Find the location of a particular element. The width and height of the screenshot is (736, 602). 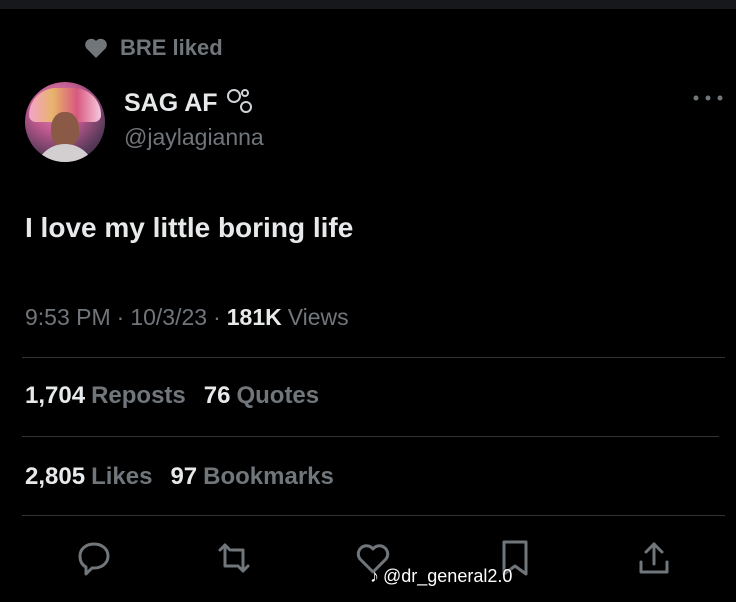

likes-label: Likes is located at coordinates (121, 477).